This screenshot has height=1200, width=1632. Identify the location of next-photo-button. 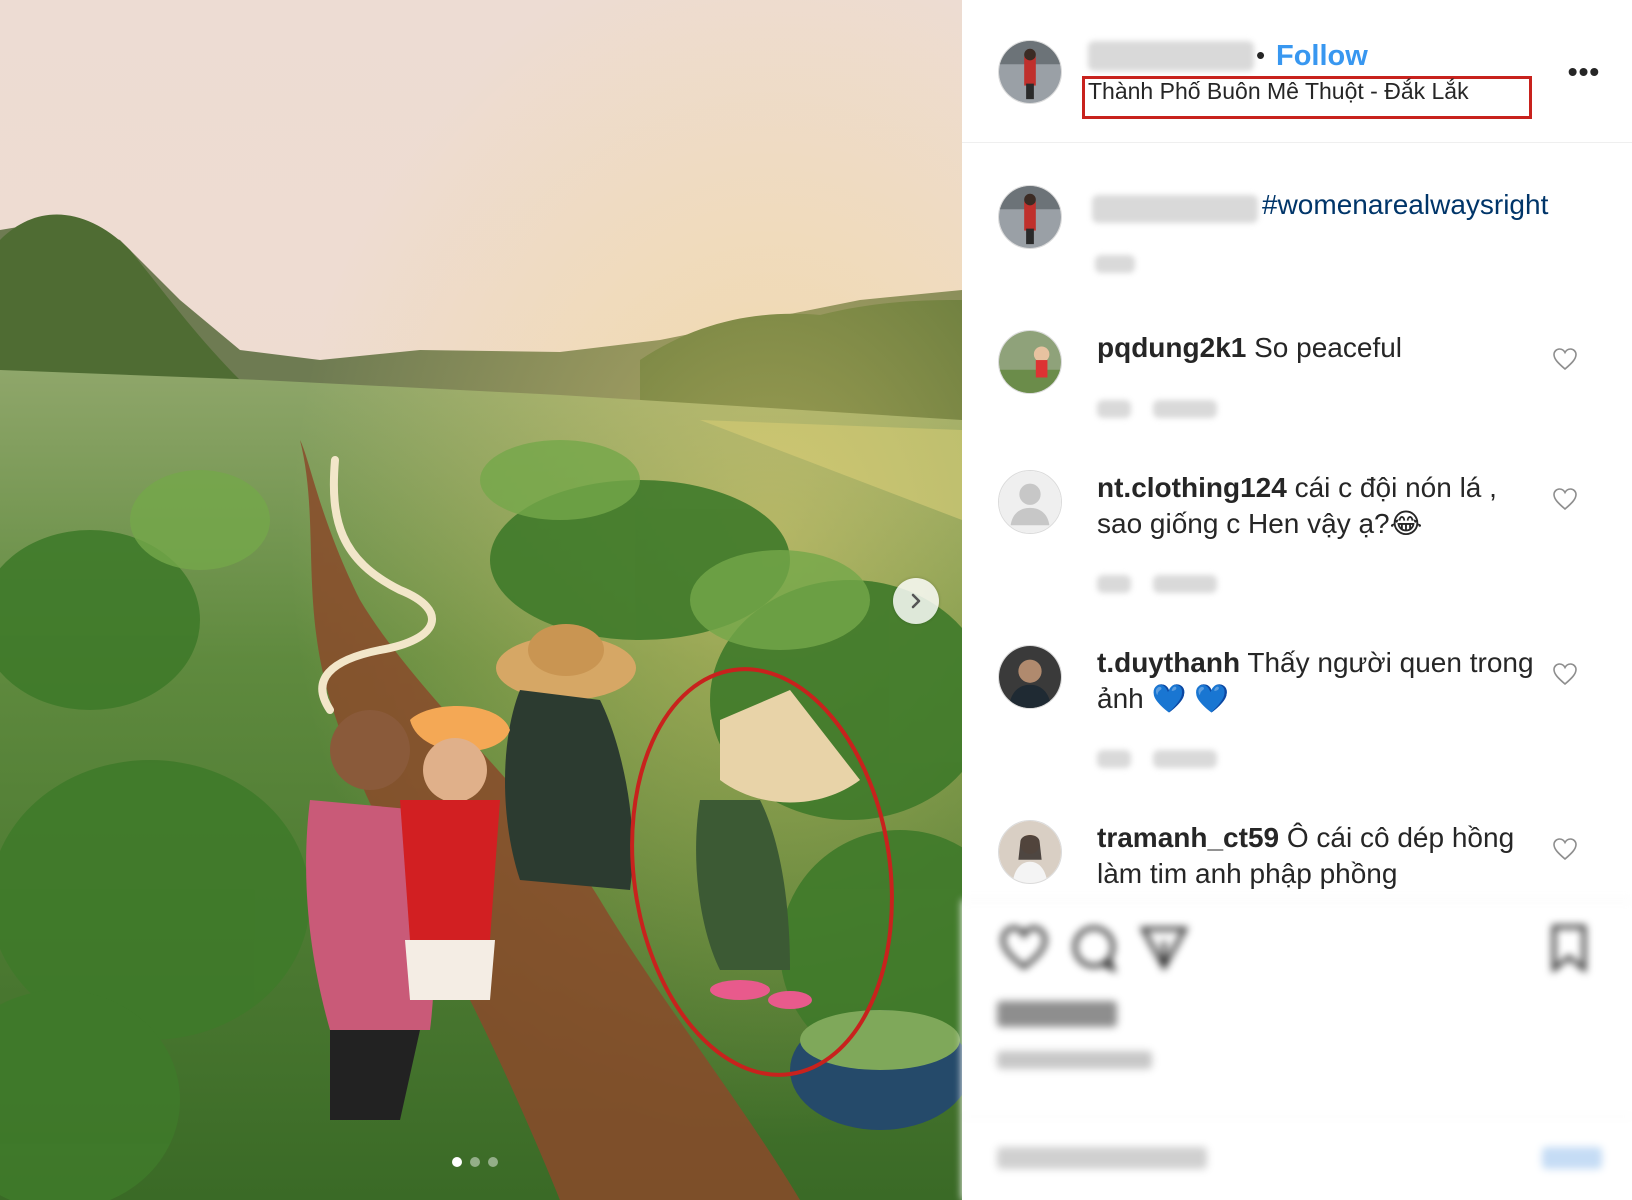
(916, 601).